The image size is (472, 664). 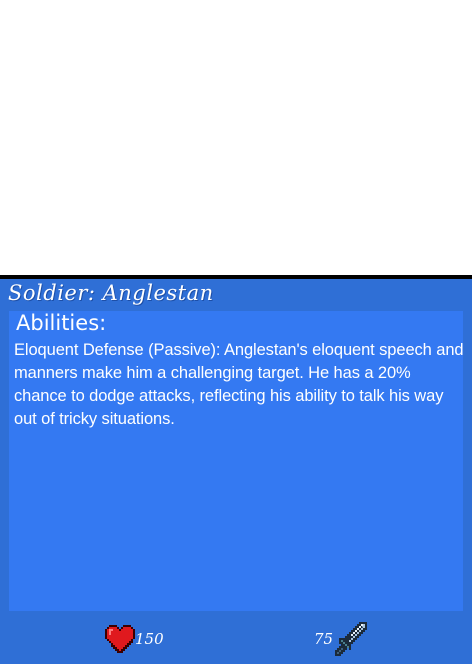 What do you see at coordinates (324, 639) in the screenshot?
I see `attack-value: 75` at bounding box center [324, 639].